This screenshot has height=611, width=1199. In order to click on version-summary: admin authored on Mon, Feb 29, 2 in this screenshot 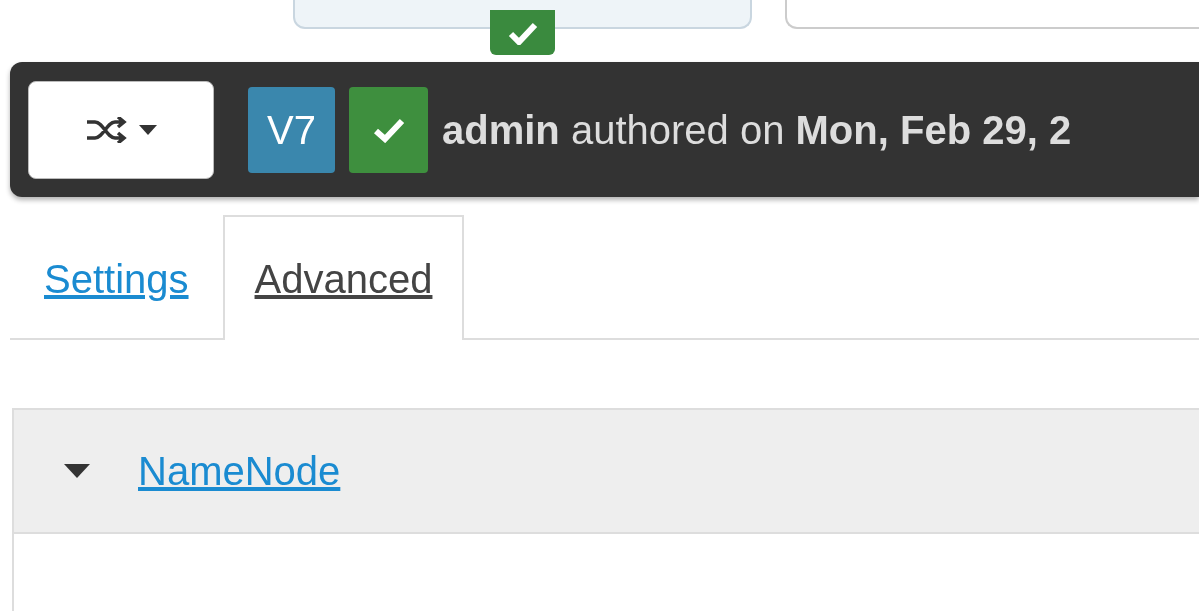, I will do `click(757, 130)`.